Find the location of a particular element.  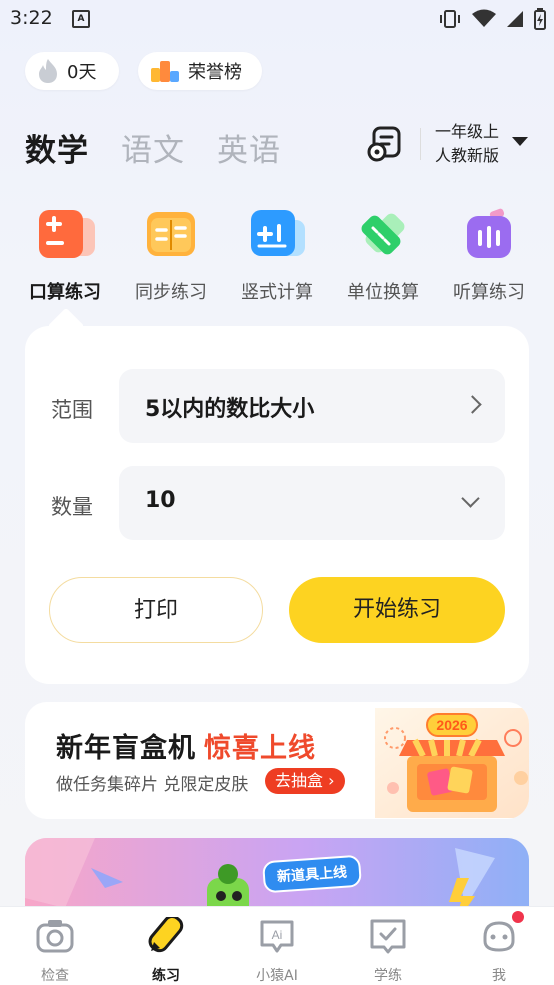

nav-me: 我 is located at coordinates (499, 951).